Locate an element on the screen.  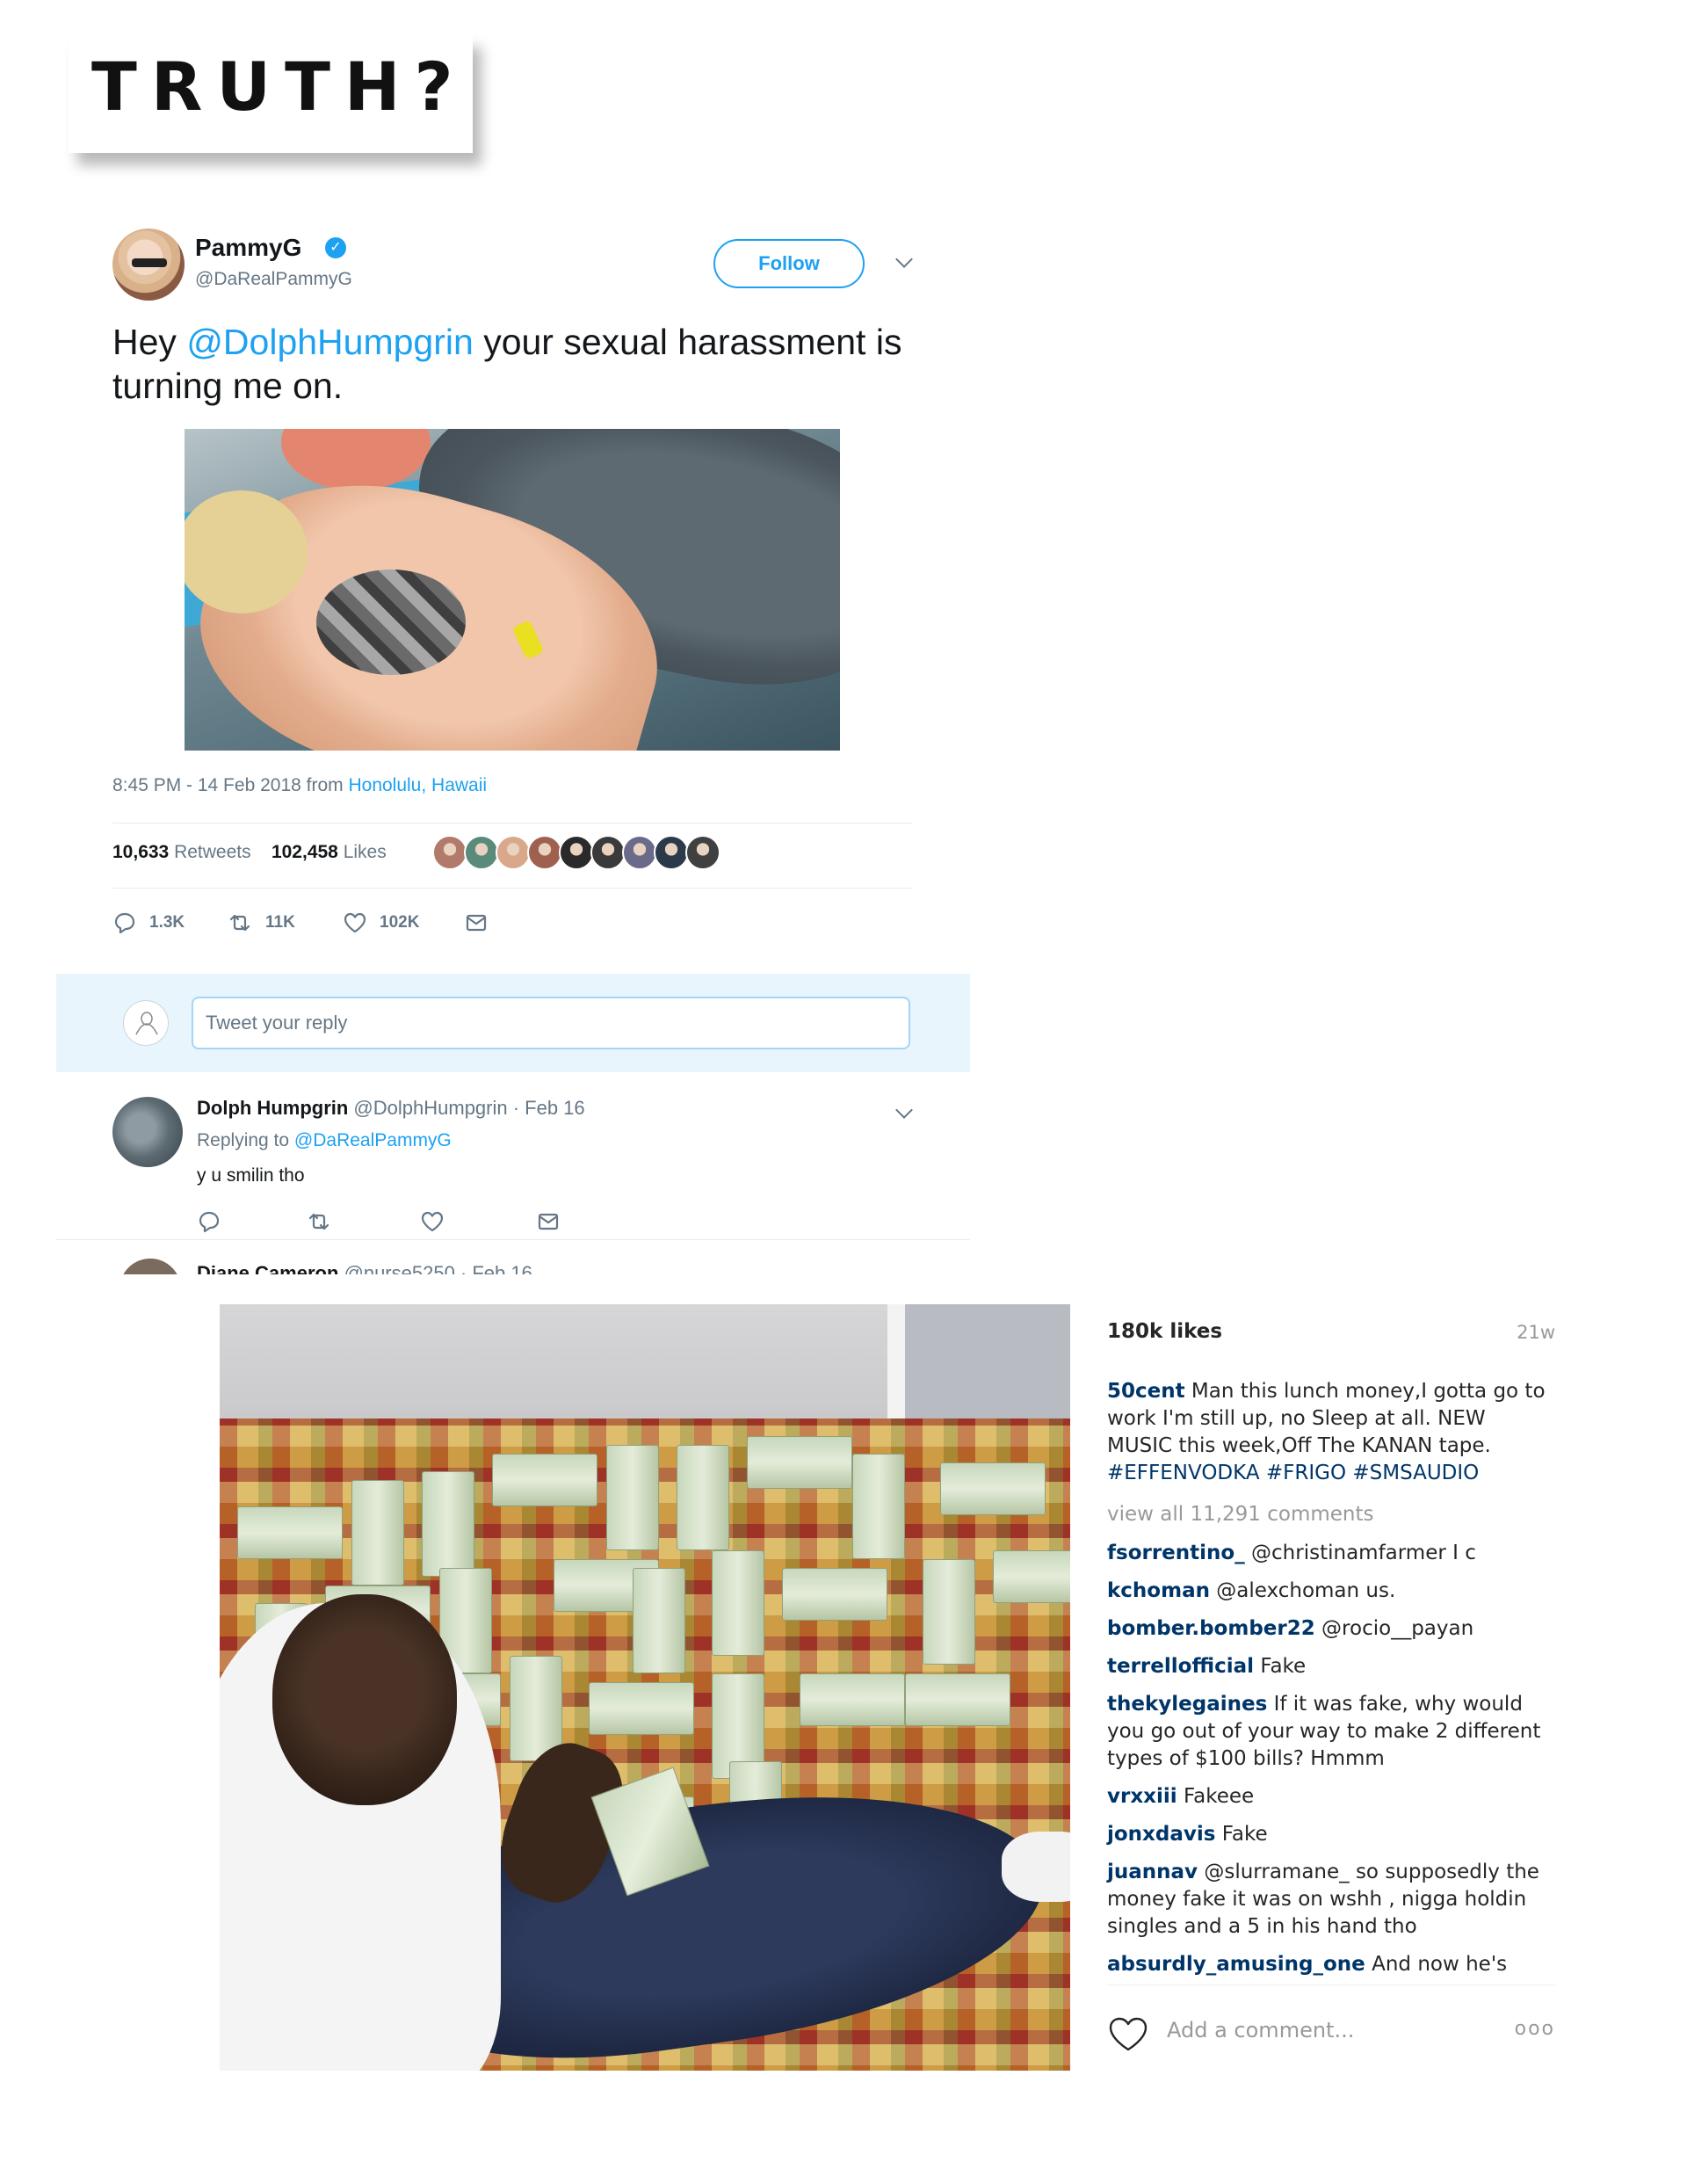
comment-username: bomber.bomber22 is located at coordinates (1211, 1628).